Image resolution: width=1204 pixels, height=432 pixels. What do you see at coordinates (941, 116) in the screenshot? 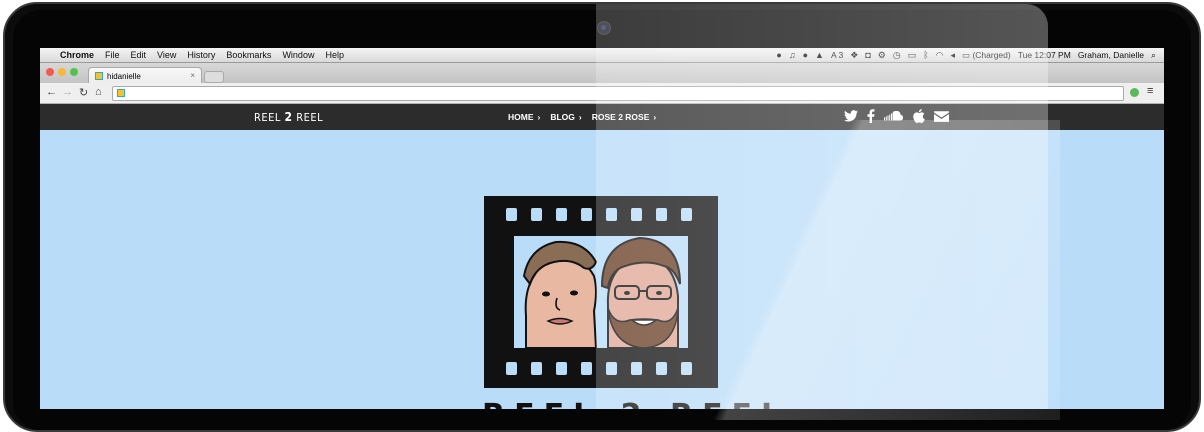
I see `mail-icon` at bounding box center [941, 116].